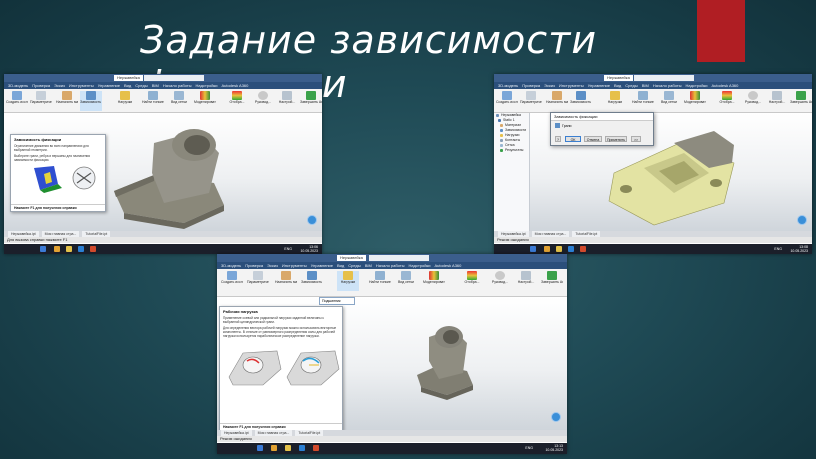 The width and height of the screenshot is (816, 459). Describe the element at coordinates (593, 139) in the screenshot. I see `cancel-button: Отмена` at that location.